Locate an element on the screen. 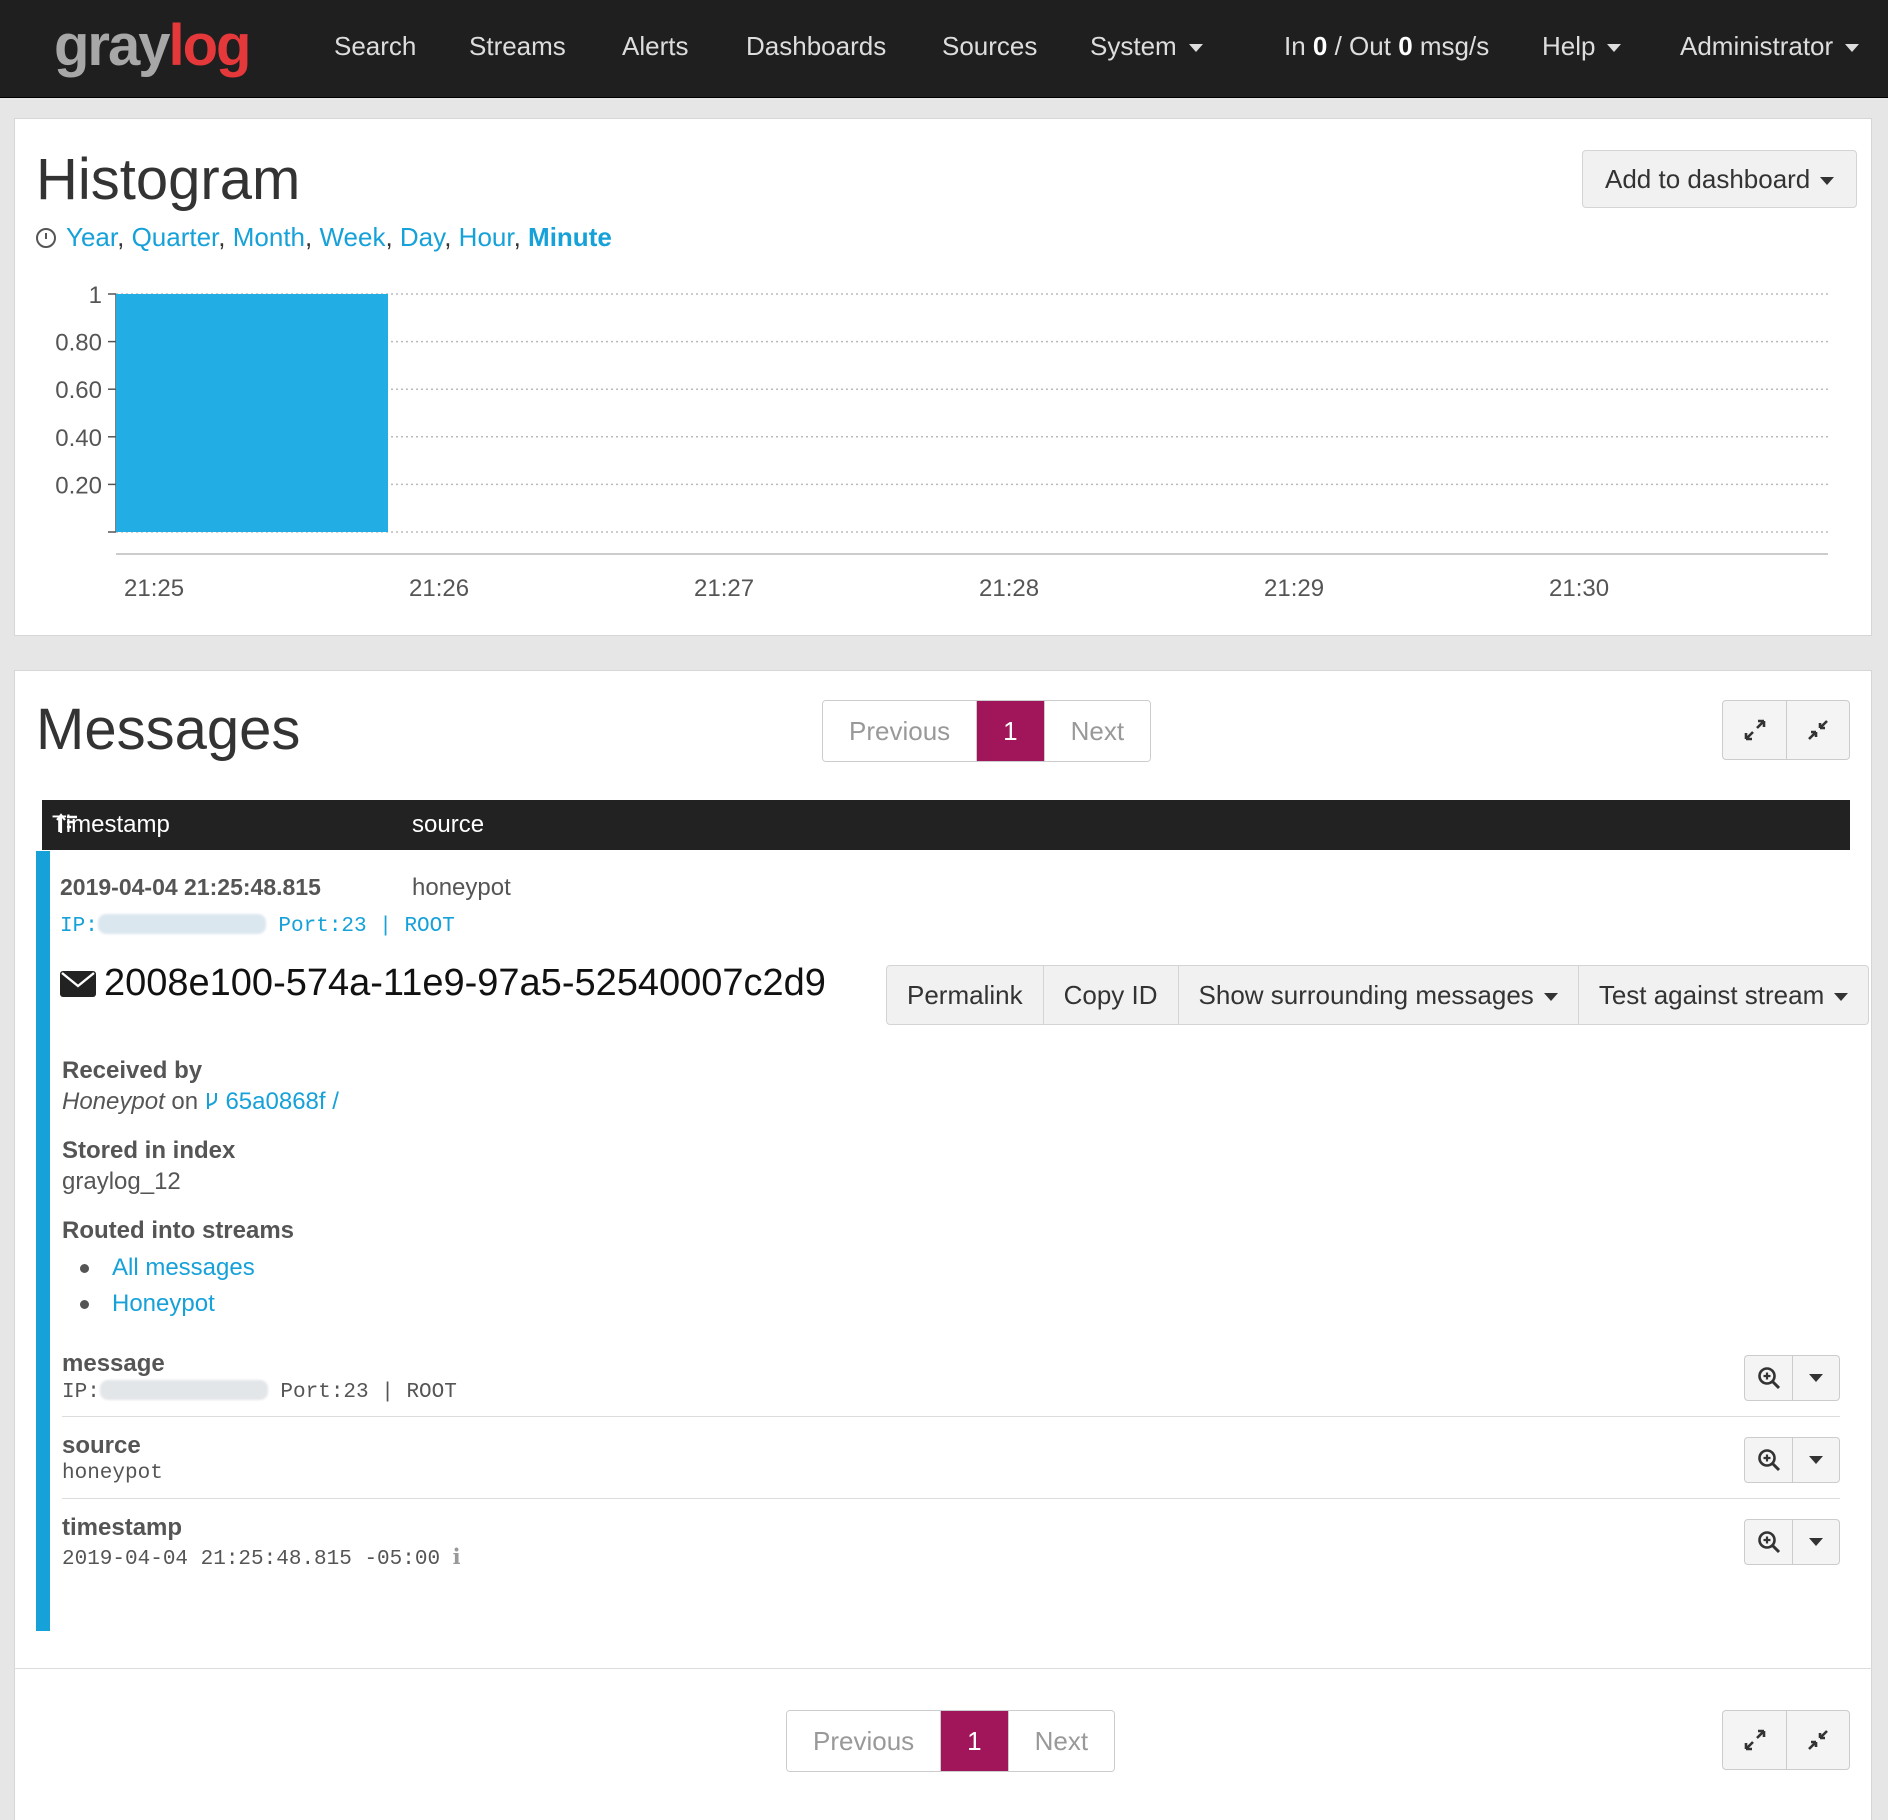 The width and height of the screenshot is (1888, 1820). copy-id-button: Copy ID is located at coordinates (1110, 995).